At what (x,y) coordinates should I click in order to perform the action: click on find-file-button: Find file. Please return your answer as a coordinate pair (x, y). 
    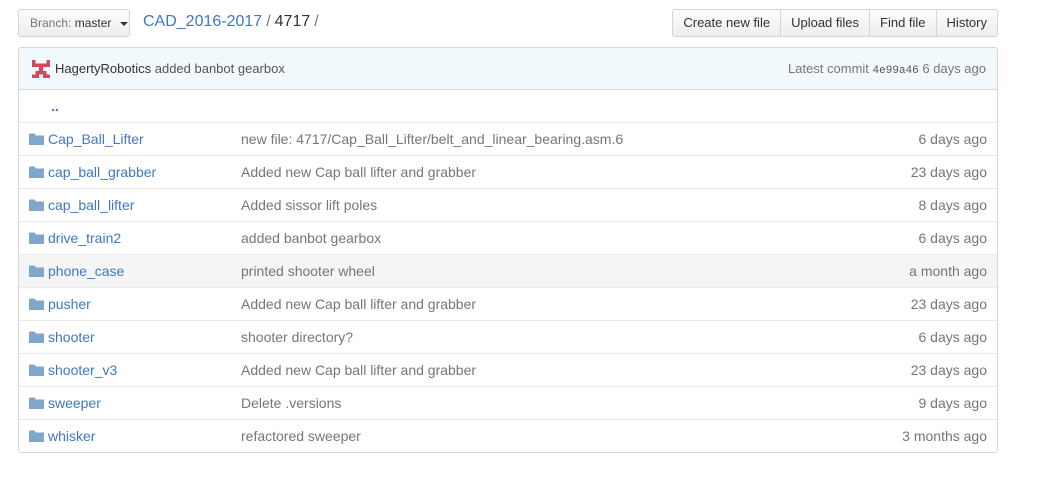
    Looking at the image, I should click on (903, 23).